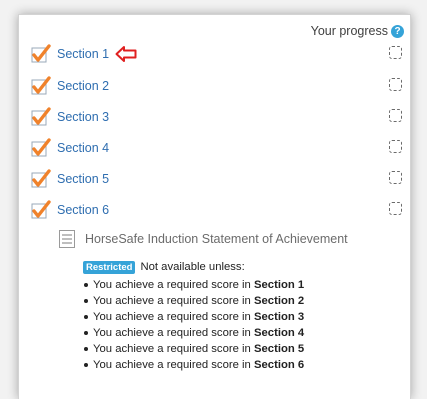  Describe the element at coordinates (216, 86) in the screenshot. I see `section-row: Section 2` at that location.